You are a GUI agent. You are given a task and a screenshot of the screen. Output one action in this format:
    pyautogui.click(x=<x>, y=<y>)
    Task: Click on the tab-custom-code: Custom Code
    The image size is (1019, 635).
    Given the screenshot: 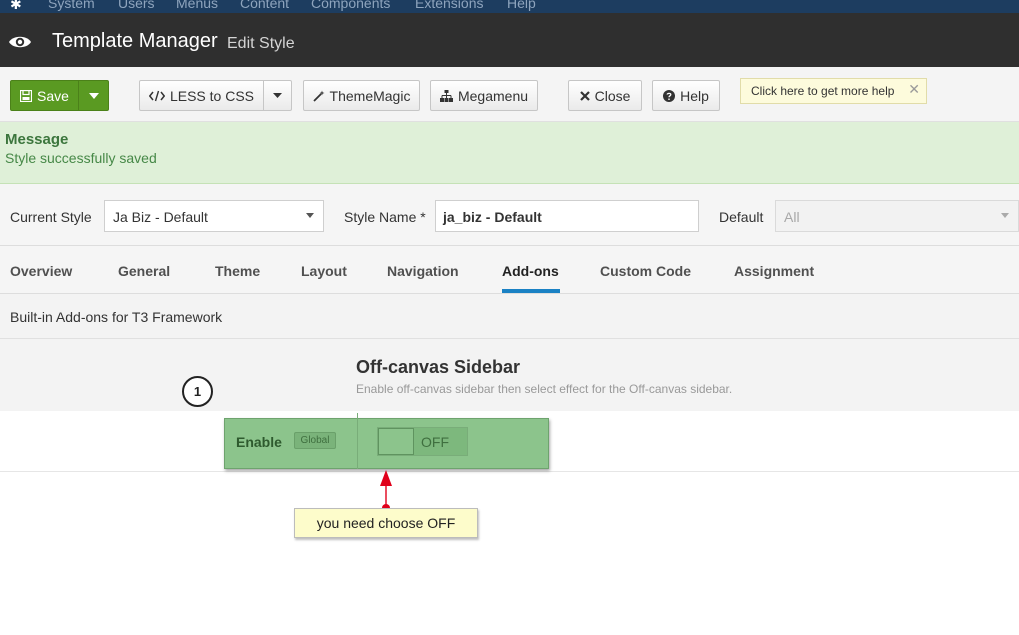 What is the action you would take?
    pyautogui.click(x=645, y=271)
    